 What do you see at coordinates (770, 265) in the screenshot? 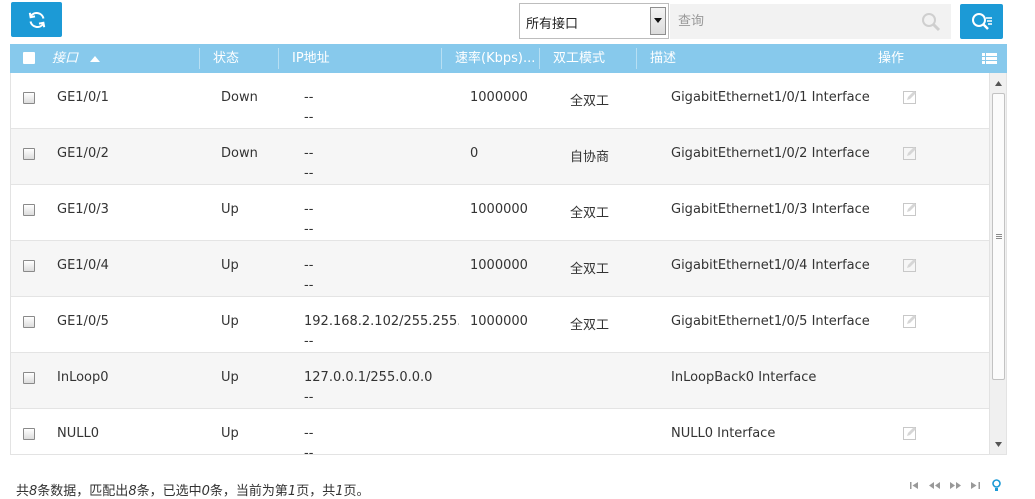
I see `cell-description: GigabitEthernet1/0/4 Interface` at bounding box center [770, 265].